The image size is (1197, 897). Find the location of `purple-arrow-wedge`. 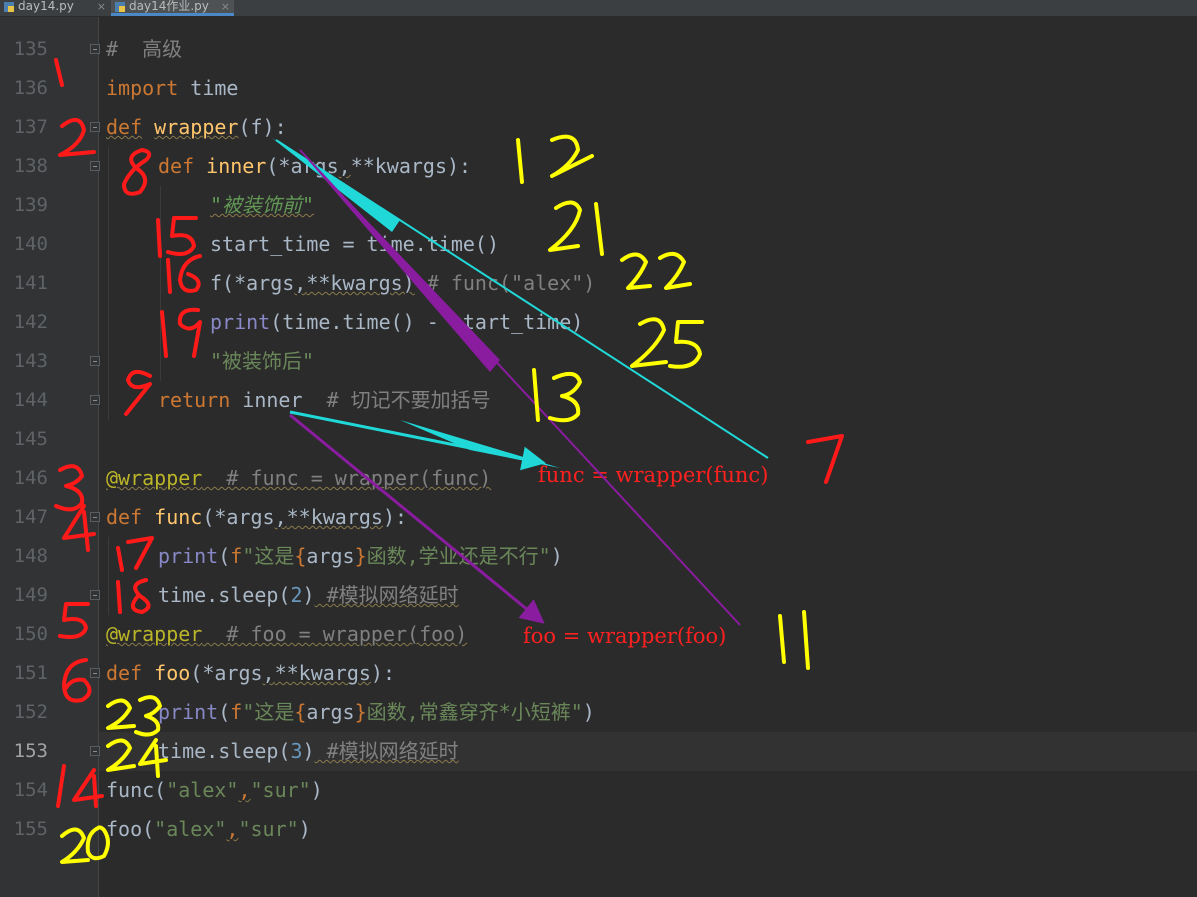

purple-arrow-wedge is located at coordinates (398, 259).